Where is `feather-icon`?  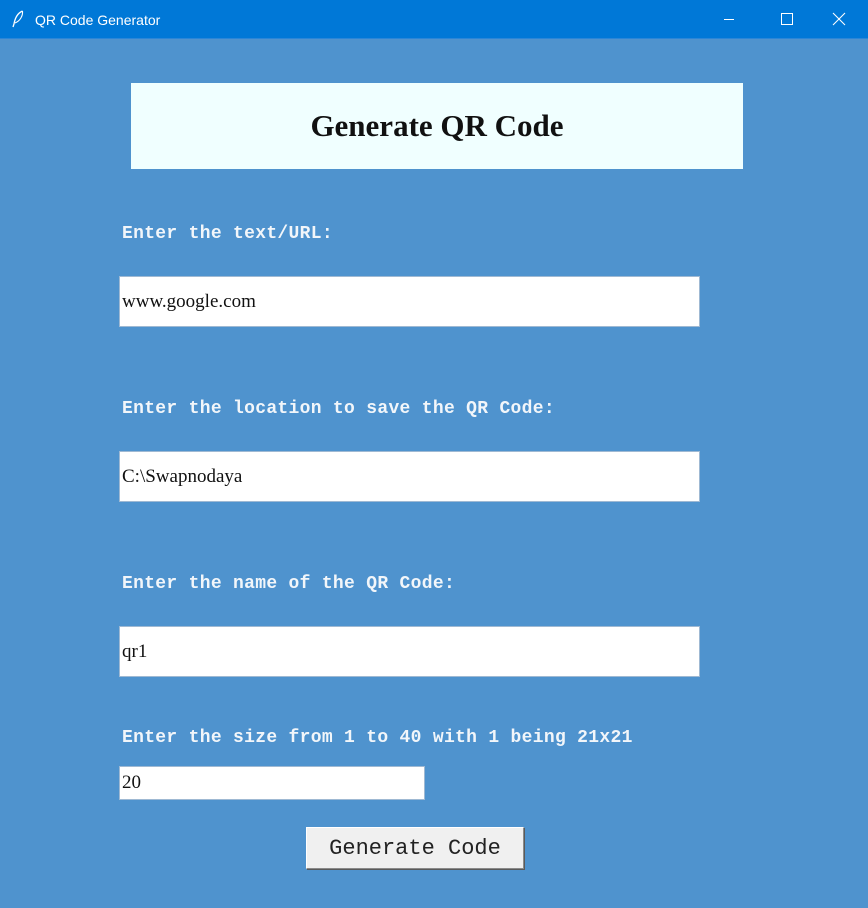 feather-icon is located at coordinates (18, 19).